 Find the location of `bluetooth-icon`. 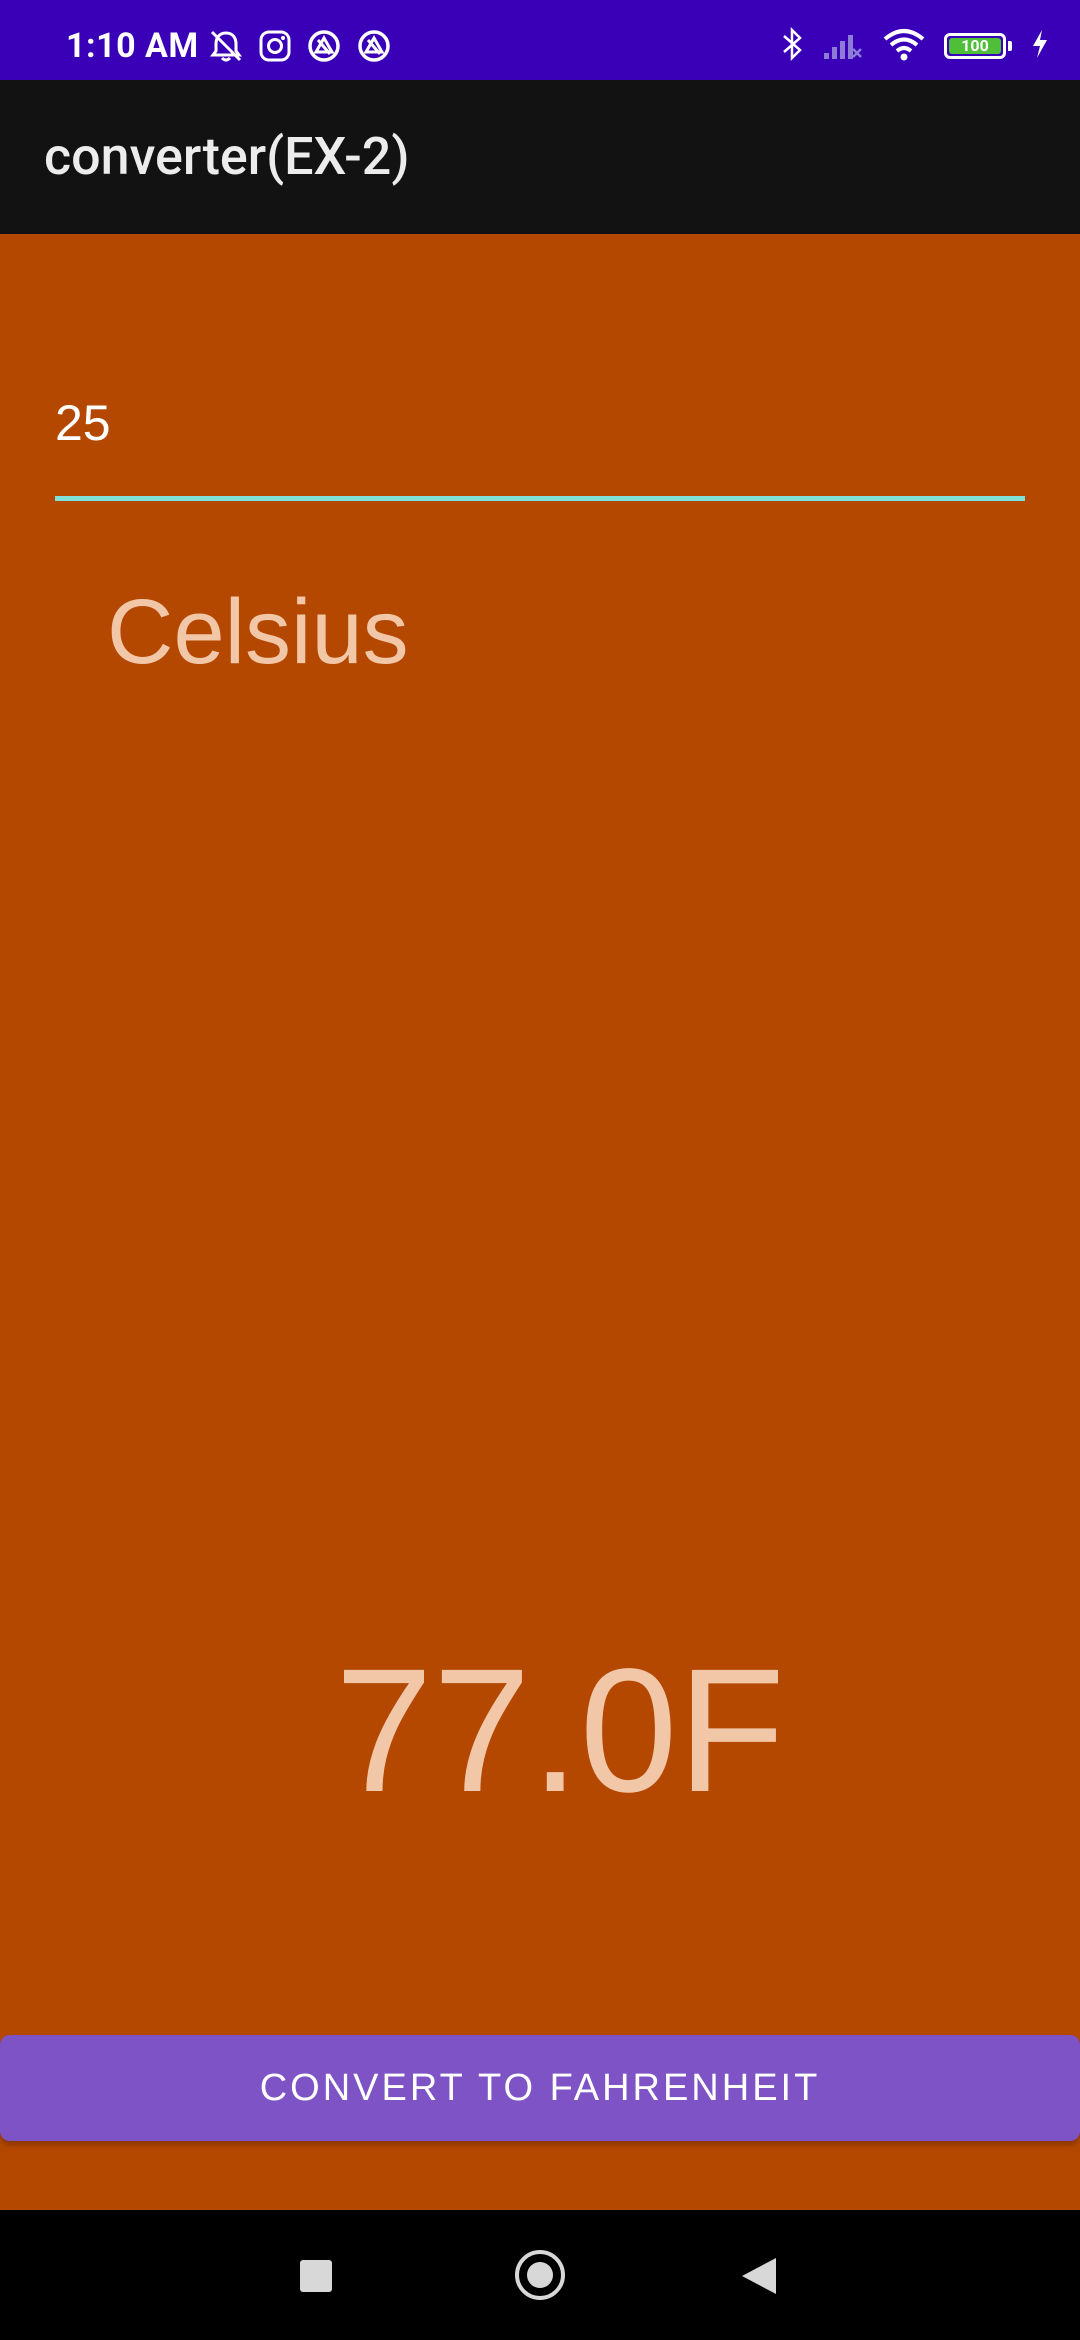

bluetooth-icon is located at coordinates (792, 46).